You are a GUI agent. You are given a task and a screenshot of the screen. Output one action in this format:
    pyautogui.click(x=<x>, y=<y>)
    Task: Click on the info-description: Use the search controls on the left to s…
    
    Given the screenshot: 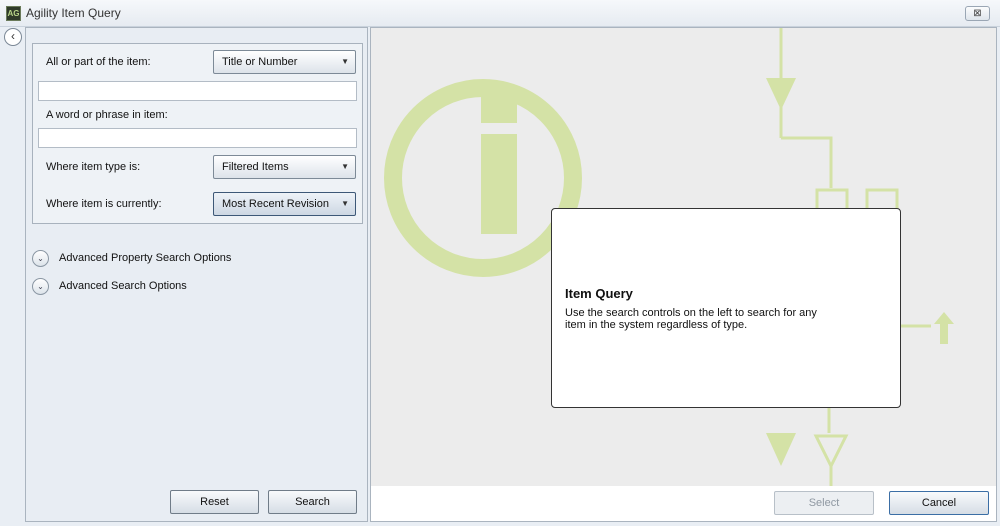 What is the action you would take?
    pyautogui.click(x=691, y=319)
    